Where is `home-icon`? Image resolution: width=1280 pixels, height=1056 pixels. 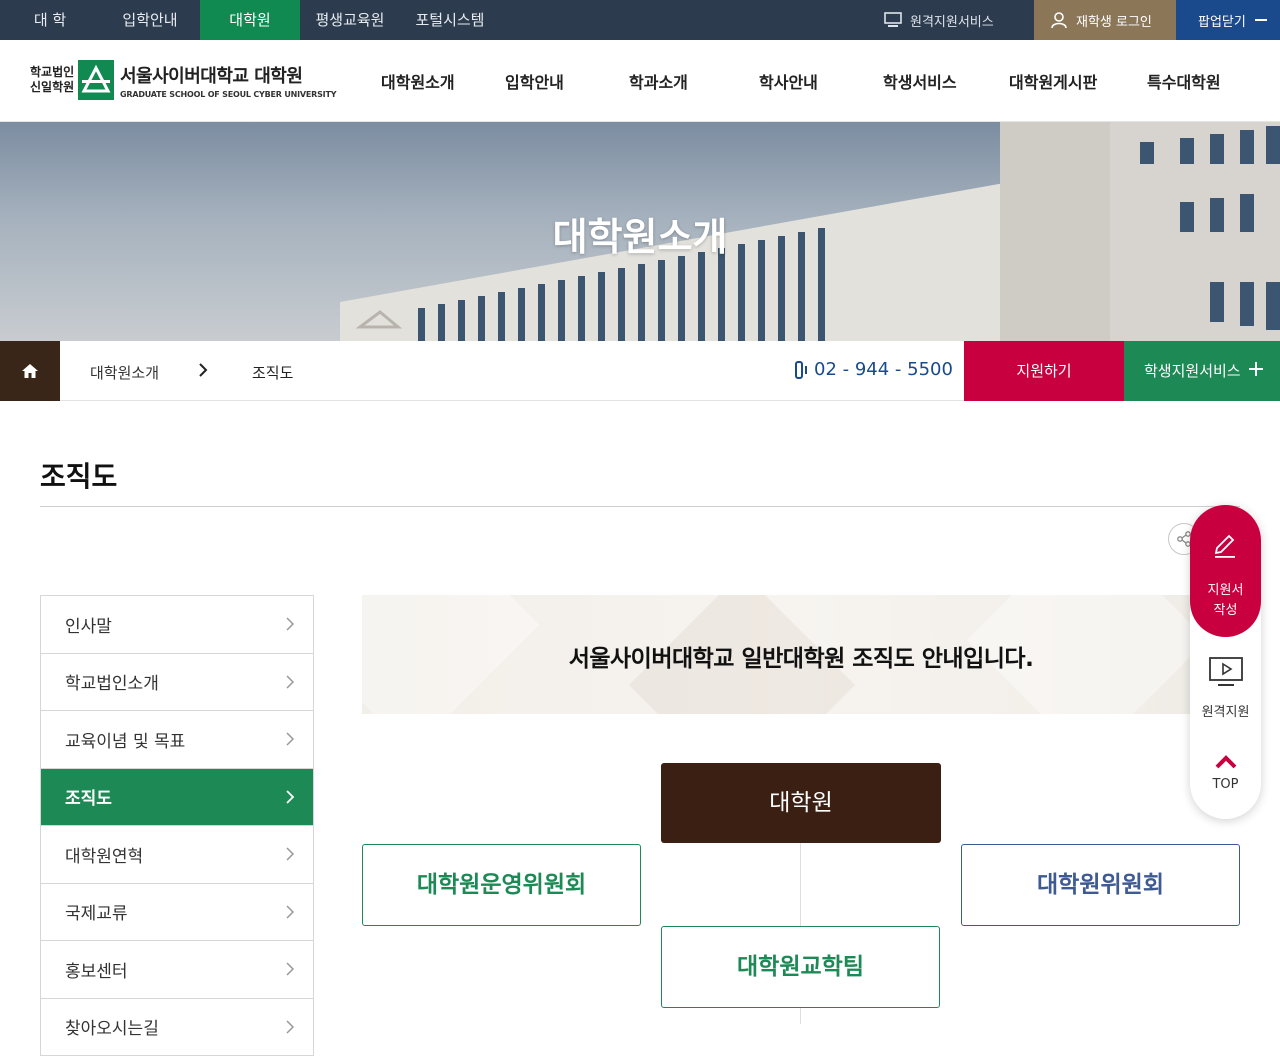 home-icon is located at coordinates (30, 371).